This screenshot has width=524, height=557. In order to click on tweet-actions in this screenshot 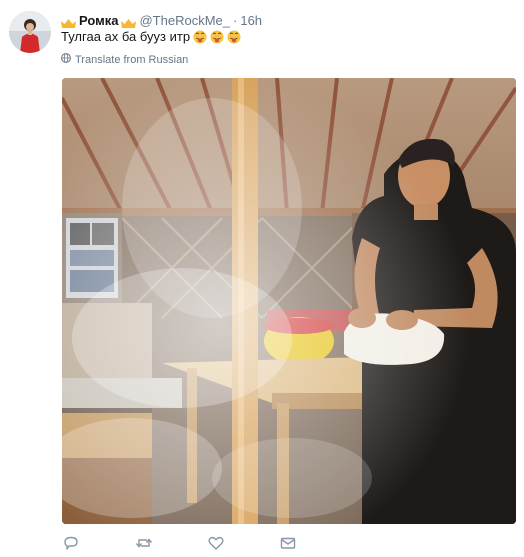, I will do `click(212, 544)`.